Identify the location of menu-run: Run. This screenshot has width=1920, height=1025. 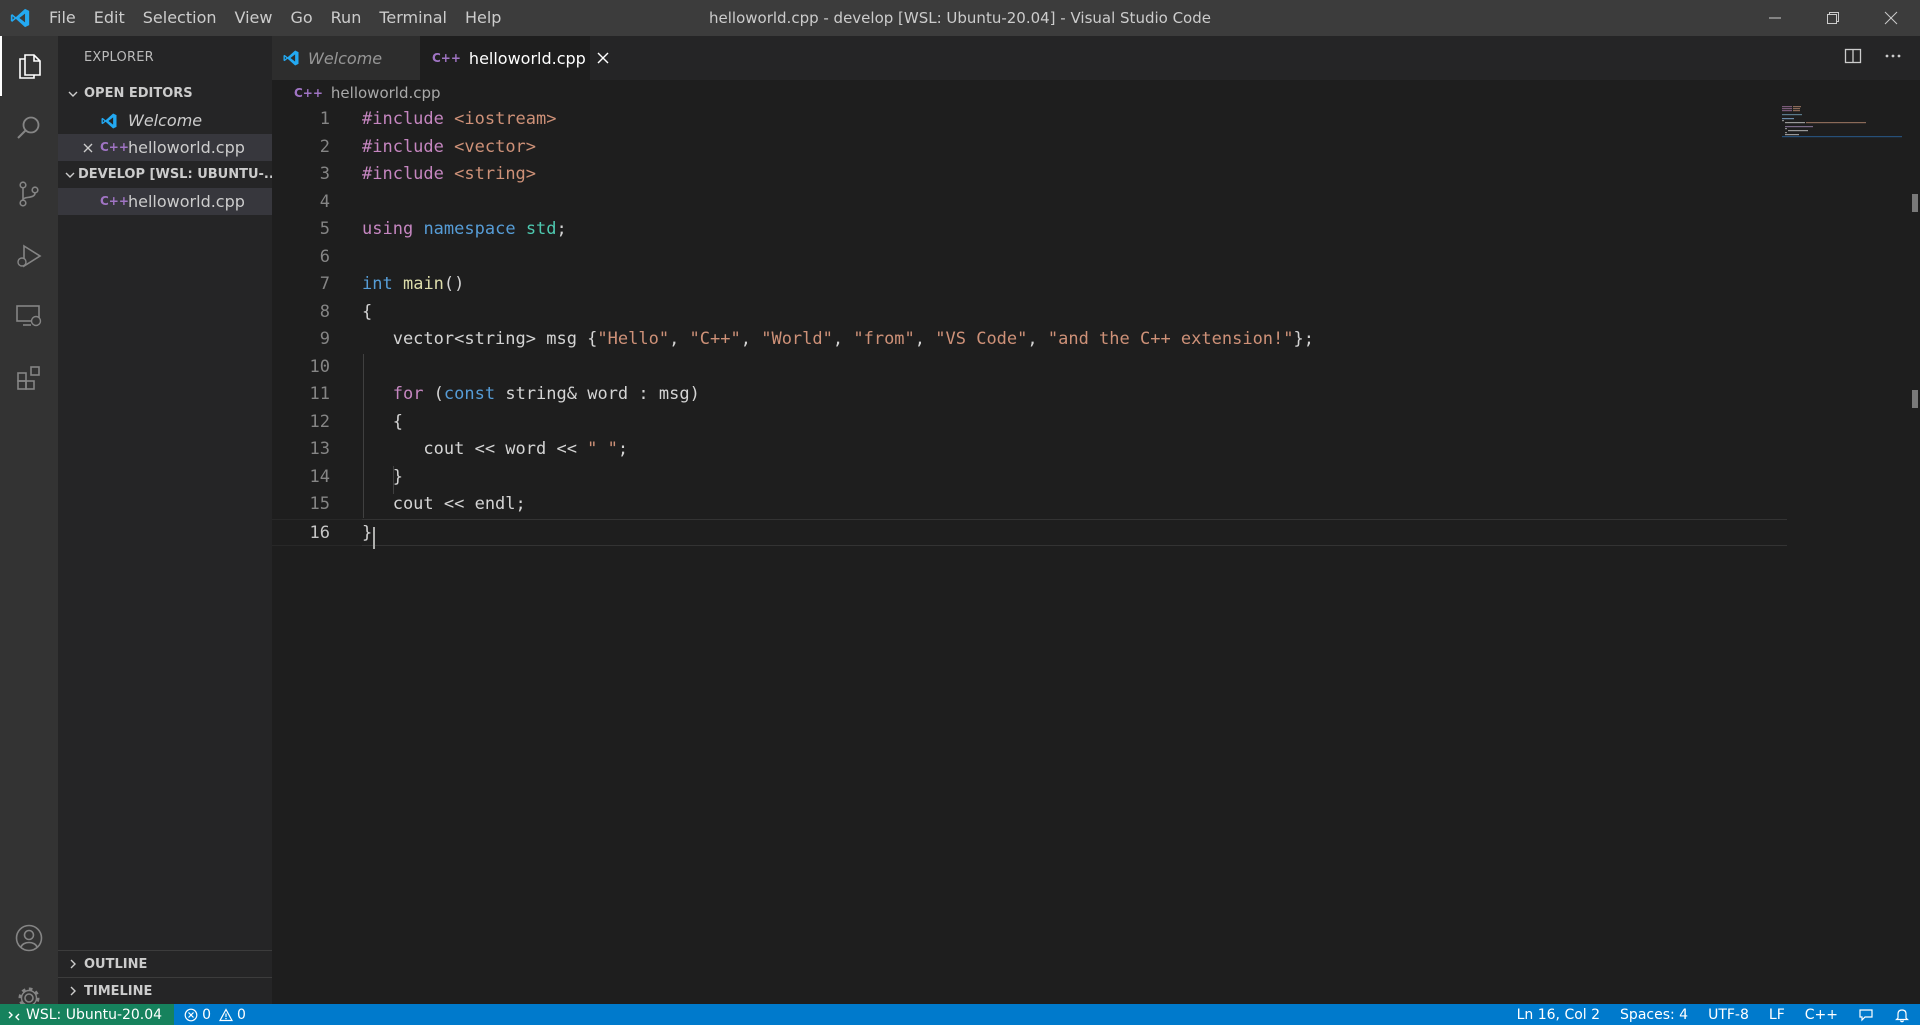
(346, 18).